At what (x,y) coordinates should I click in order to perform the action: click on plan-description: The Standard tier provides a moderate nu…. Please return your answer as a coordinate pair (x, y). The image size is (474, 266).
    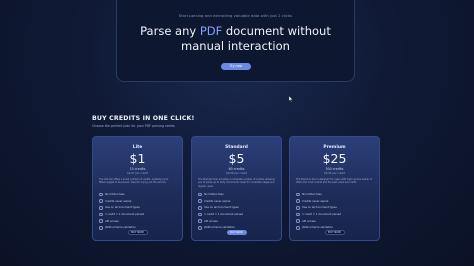
    Looking at the image, I should click on (236, 183).